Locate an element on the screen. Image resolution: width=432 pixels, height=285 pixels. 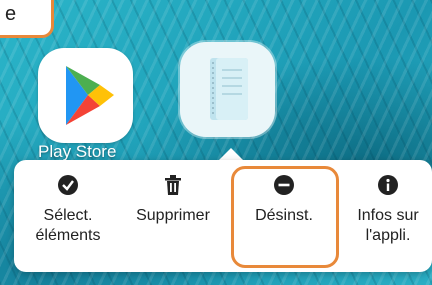
menu-item-app-info: Infos sur l'appli. is located at coordinates (388, 216).